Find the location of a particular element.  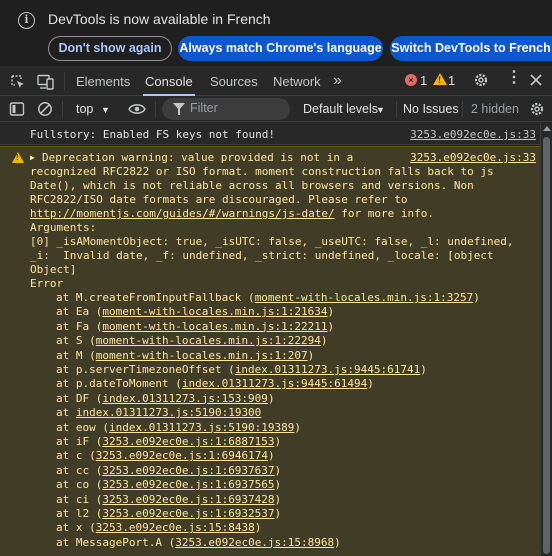

sidebar-toggle-icon is located at coordinates (17, 109).